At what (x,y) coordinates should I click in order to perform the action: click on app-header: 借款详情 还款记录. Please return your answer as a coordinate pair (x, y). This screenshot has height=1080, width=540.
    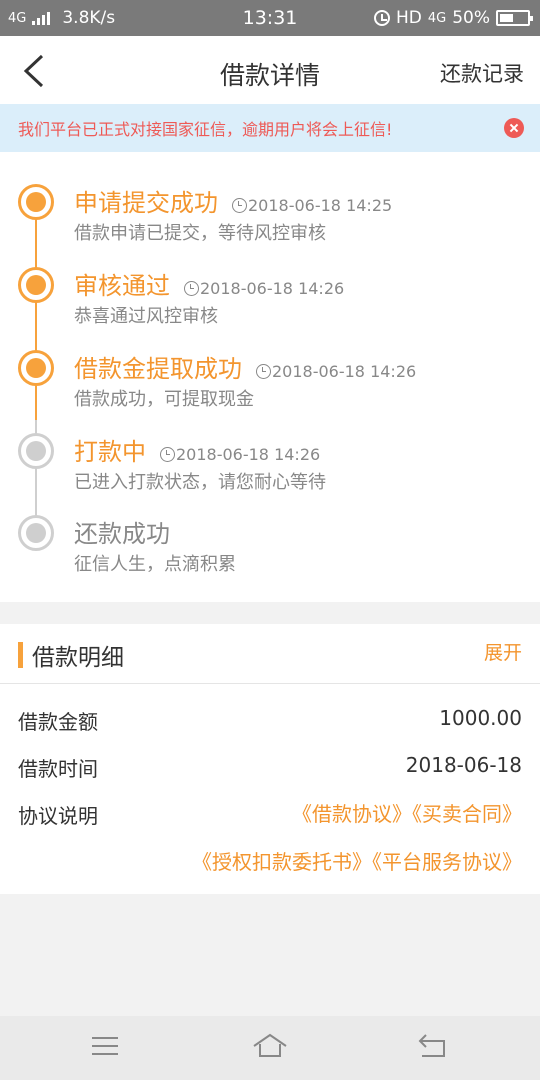
    Looking at the image, I should click on (270, 70).